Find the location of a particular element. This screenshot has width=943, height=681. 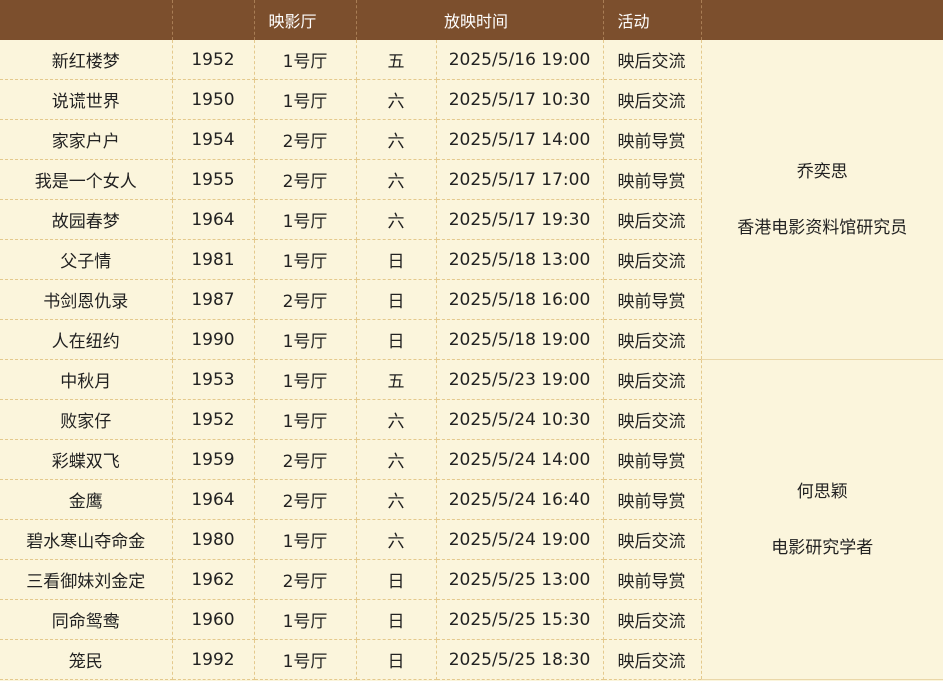

year-cell: 1992 is located at coordinates (213, 659).